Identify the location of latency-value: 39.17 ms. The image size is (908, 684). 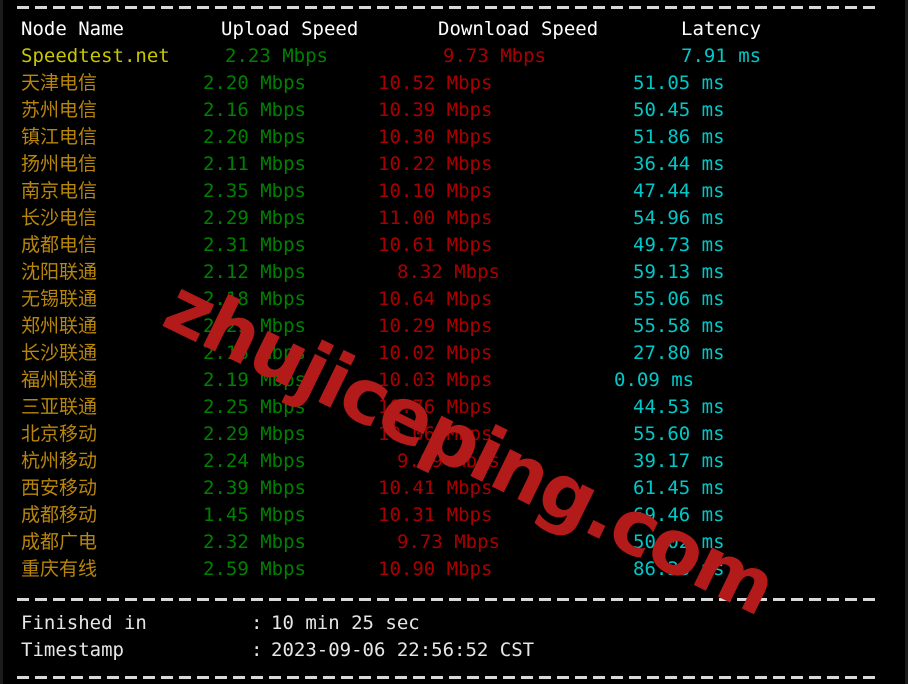
(679, 461).